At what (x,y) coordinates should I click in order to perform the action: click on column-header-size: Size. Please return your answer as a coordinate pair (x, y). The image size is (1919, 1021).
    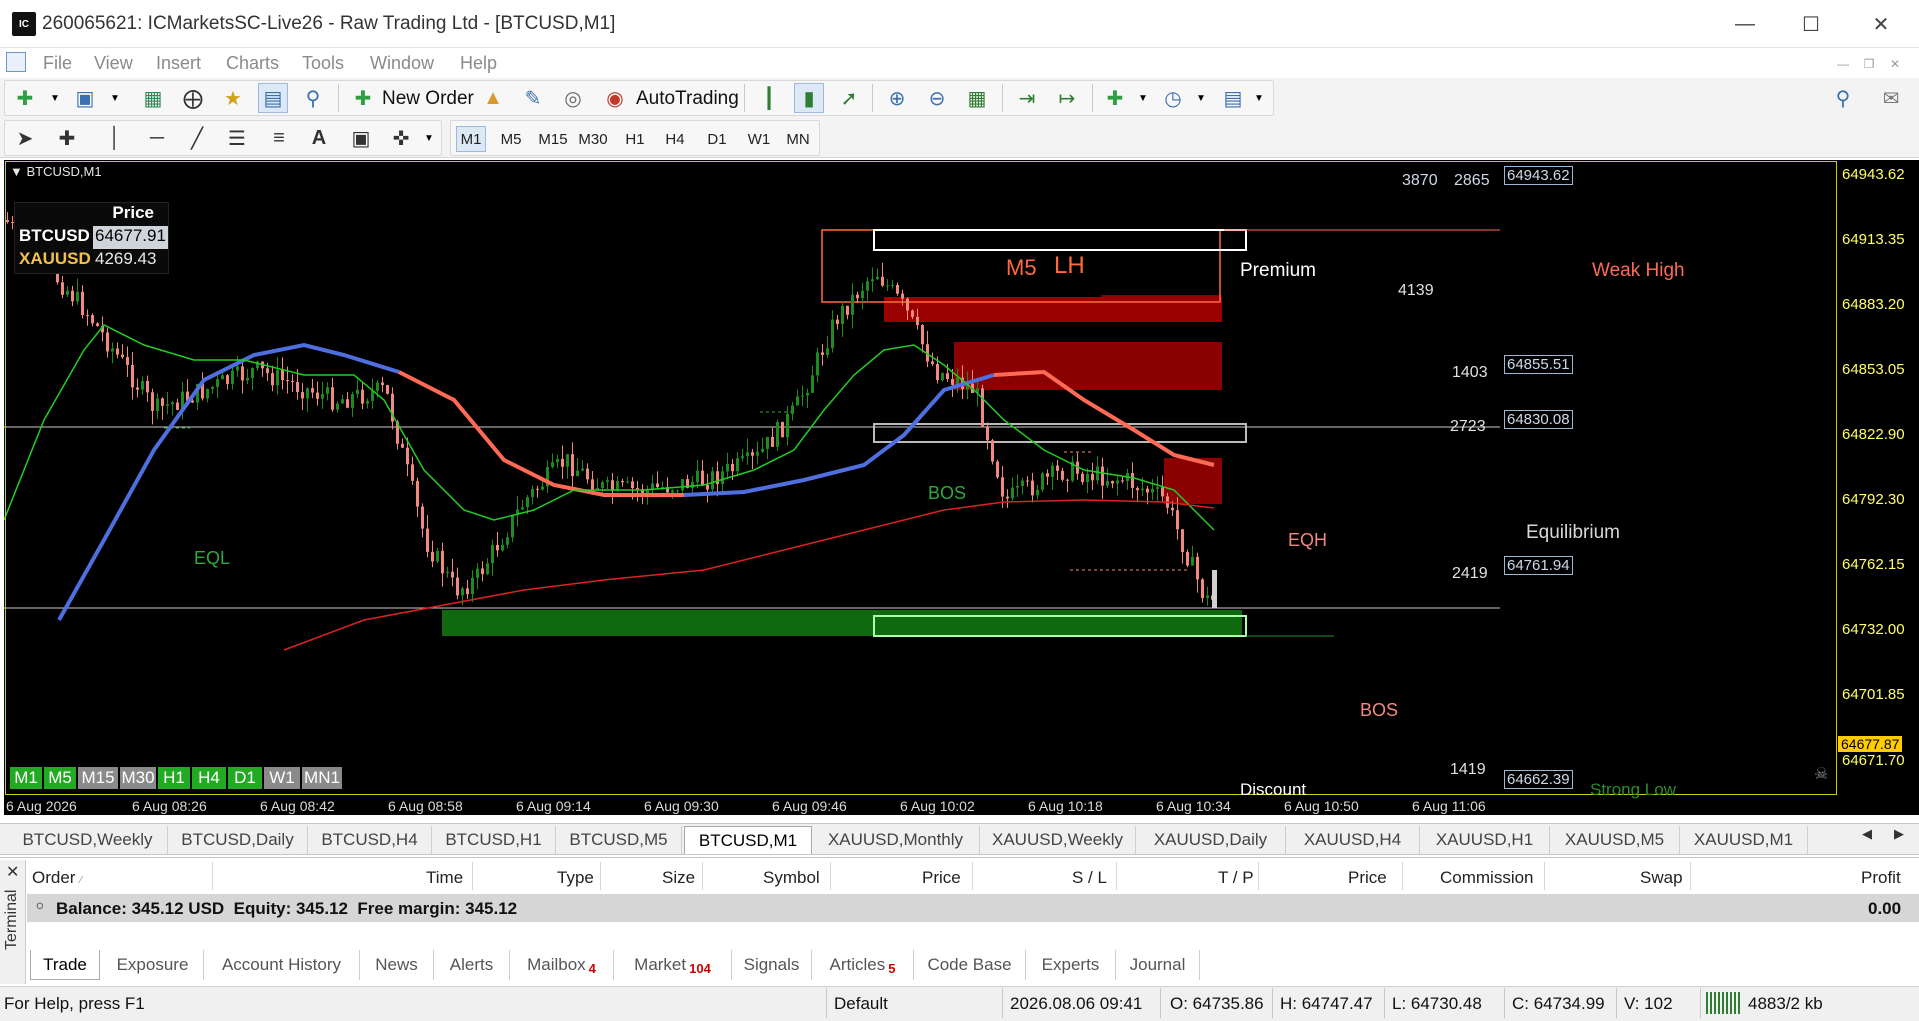
    Looking at the image, I should click on (678, 878).